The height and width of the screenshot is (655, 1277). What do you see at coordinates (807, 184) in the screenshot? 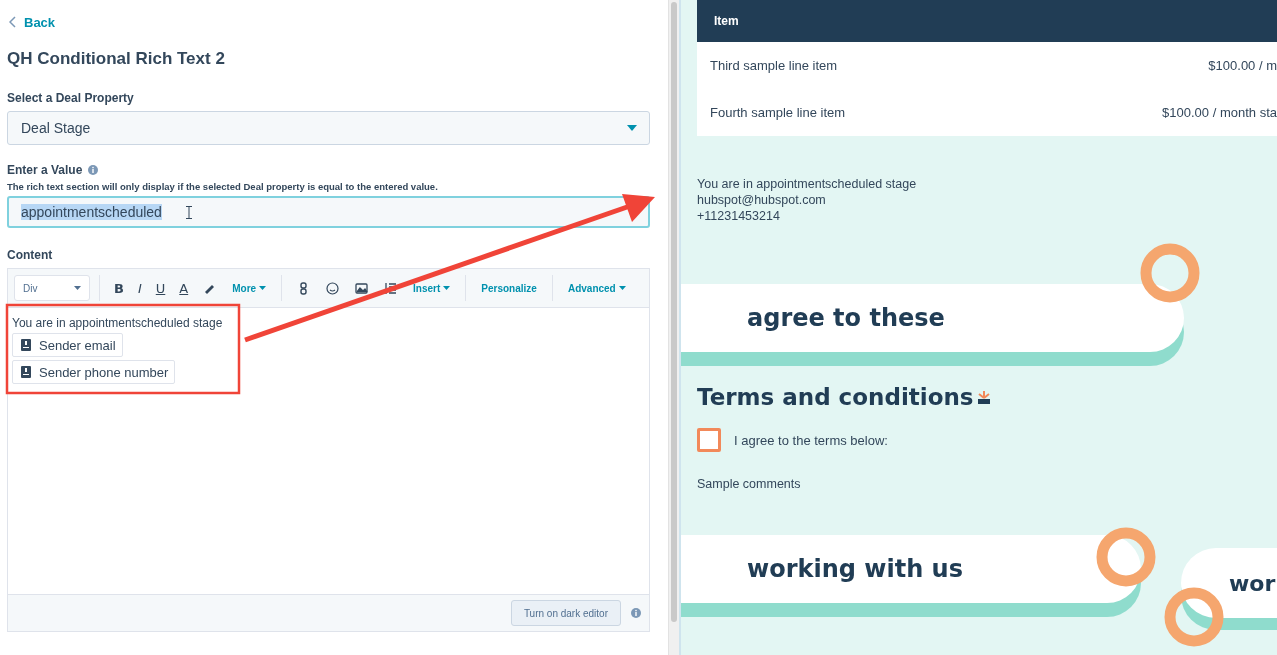
I see `preview-text: You are in appointmentscheduled stage` at bounding box center [807, 184].